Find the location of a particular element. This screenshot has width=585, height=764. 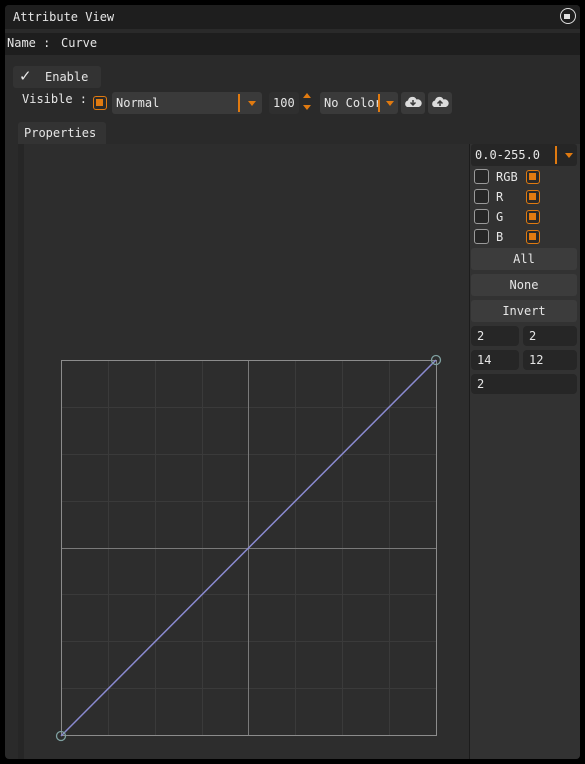

all-button: All is located at coordinates (524, 259).